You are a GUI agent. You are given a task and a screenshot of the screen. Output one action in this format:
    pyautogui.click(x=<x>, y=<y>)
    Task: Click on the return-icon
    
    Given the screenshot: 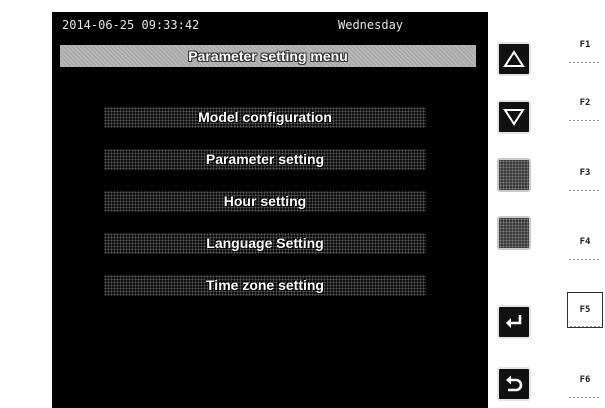 What is the action you would take?
    pyautogui.click(x=514, y=383)
    